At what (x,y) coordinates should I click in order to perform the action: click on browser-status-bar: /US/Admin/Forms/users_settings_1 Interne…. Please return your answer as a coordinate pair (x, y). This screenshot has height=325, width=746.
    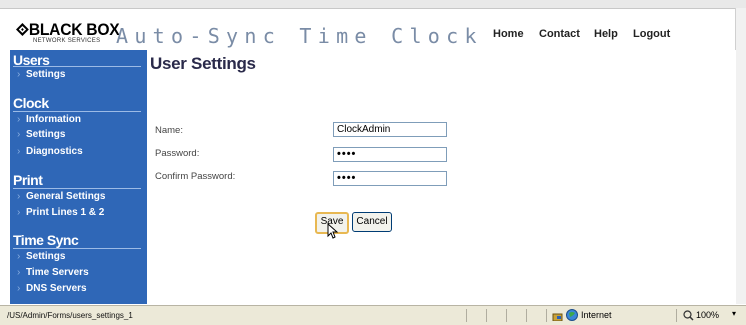
    Looking at the image, I should click on (373, 315).